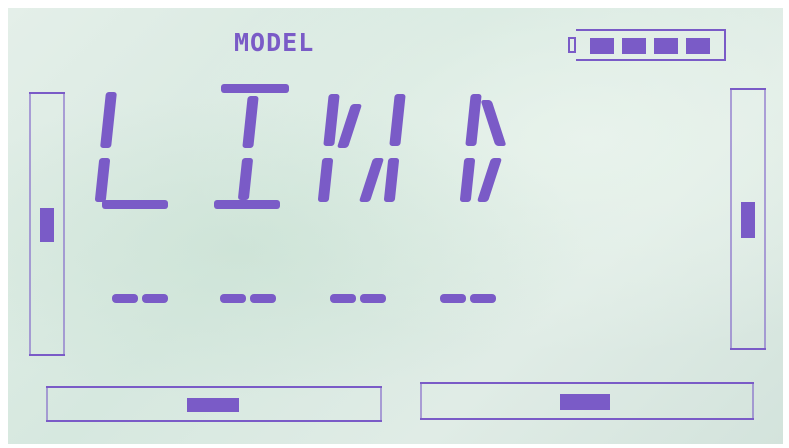  I want to click on left-trim-knob, so click(47, 225).